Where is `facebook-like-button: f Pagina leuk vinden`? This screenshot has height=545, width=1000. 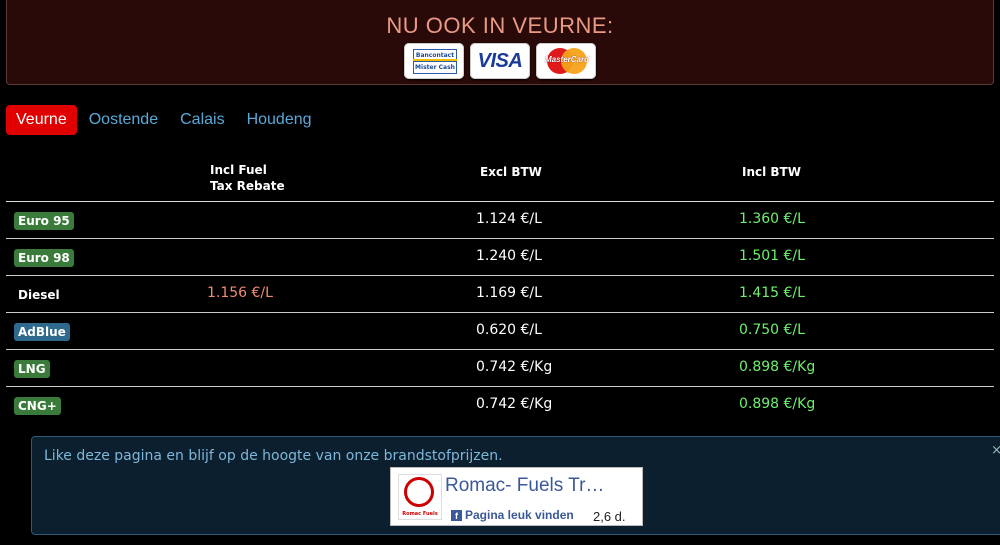 facebook-like-button: f Pagina leuk vinden is located at coordinates (512, 515).